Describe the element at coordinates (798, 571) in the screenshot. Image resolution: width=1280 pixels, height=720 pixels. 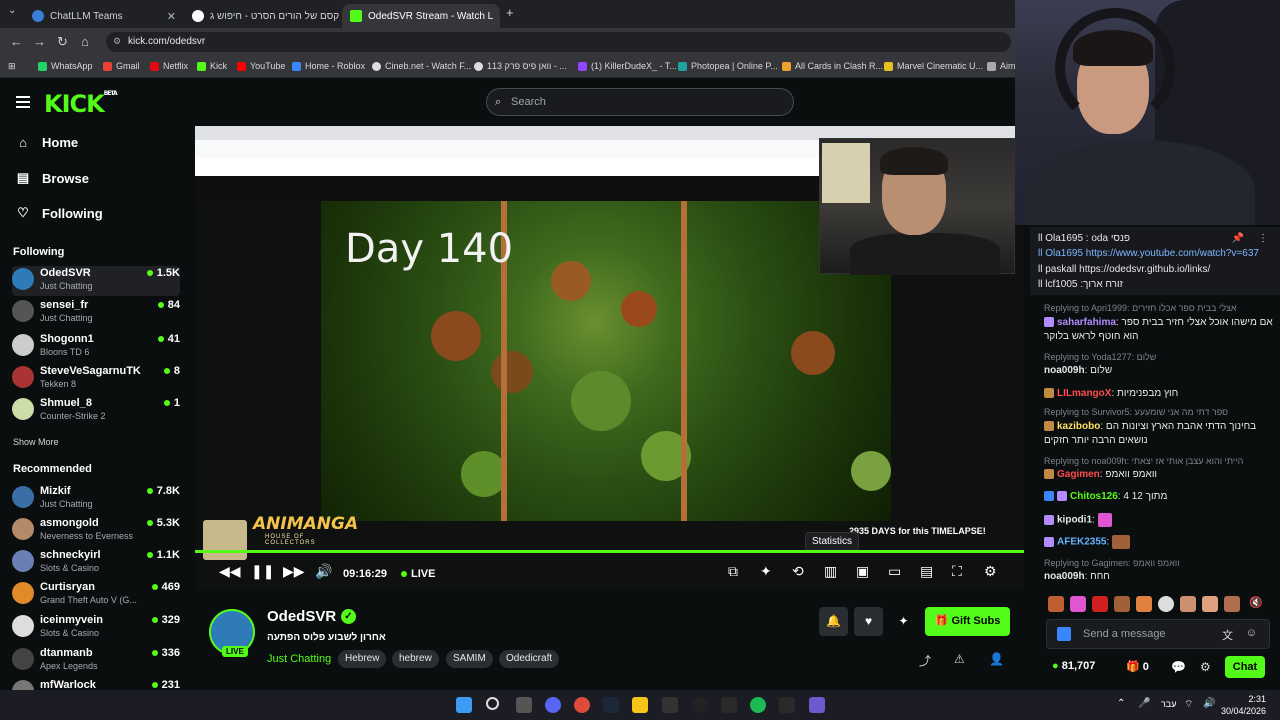
I see `speed-icon: ⟲` at that location.